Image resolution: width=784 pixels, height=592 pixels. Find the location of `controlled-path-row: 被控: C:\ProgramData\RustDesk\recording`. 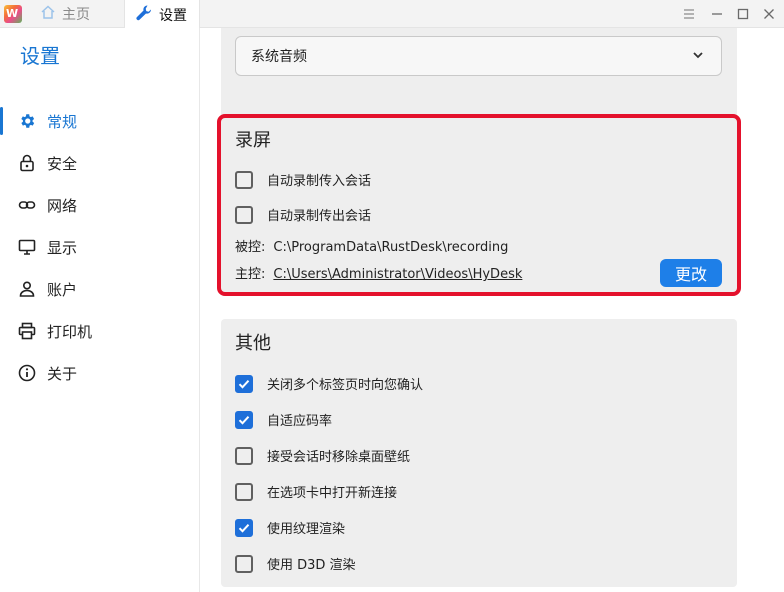

controlled-path-row: 被控: C:\ProgramData\RustDesk\recording is located at coordinates (371, 245).